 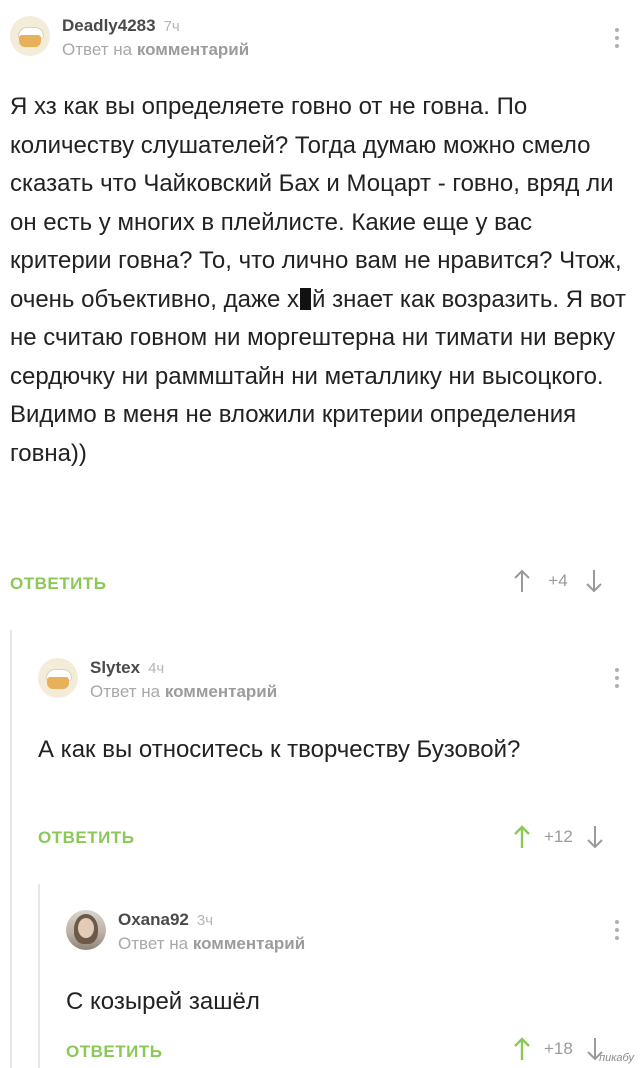 What do you see at coordinates (115, 668) in the screenshot?
I see `username: Slytex` at bounding box center [115, 668].